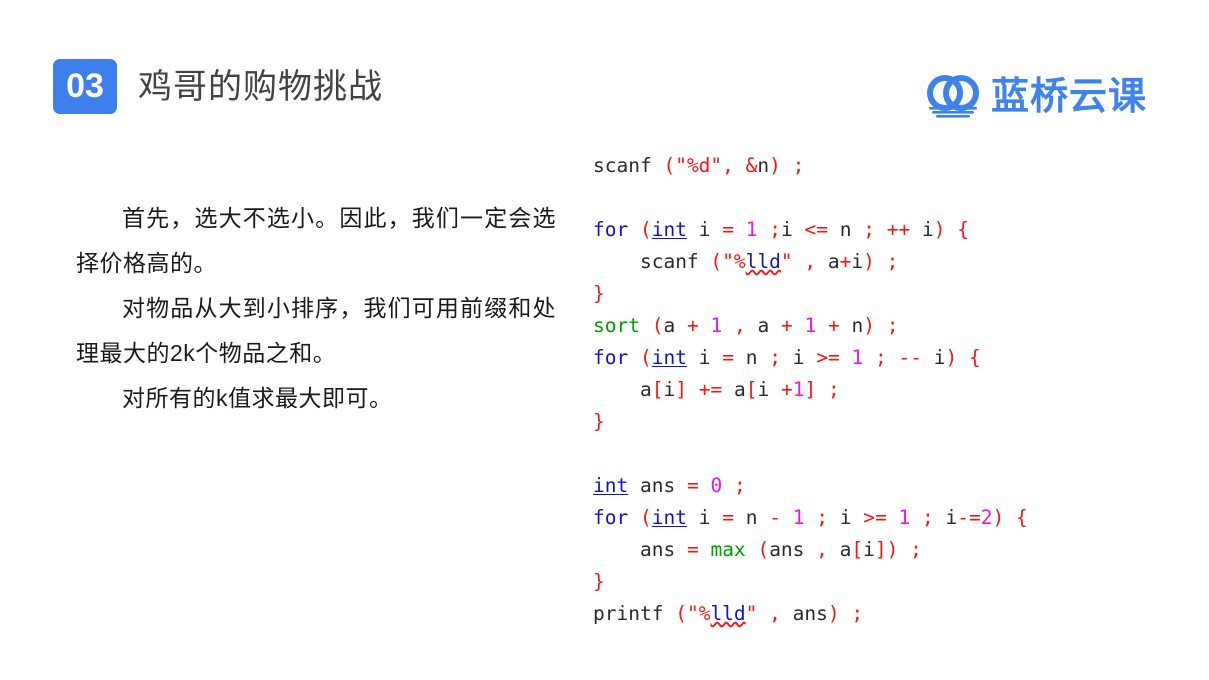 The height and width of the screenshot is (680, 1209). What do you see at coordinates (952, 96) in the screenshot?
I see `brand-rings-icon` at bounding box center [952, 96].